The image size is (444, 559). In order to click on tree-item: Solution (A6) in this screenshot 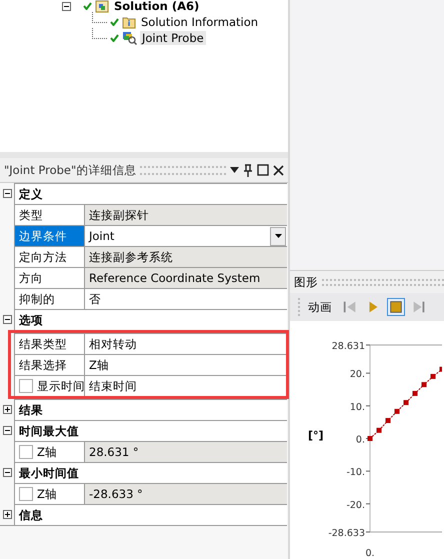, I will do `click(157, 6)`.